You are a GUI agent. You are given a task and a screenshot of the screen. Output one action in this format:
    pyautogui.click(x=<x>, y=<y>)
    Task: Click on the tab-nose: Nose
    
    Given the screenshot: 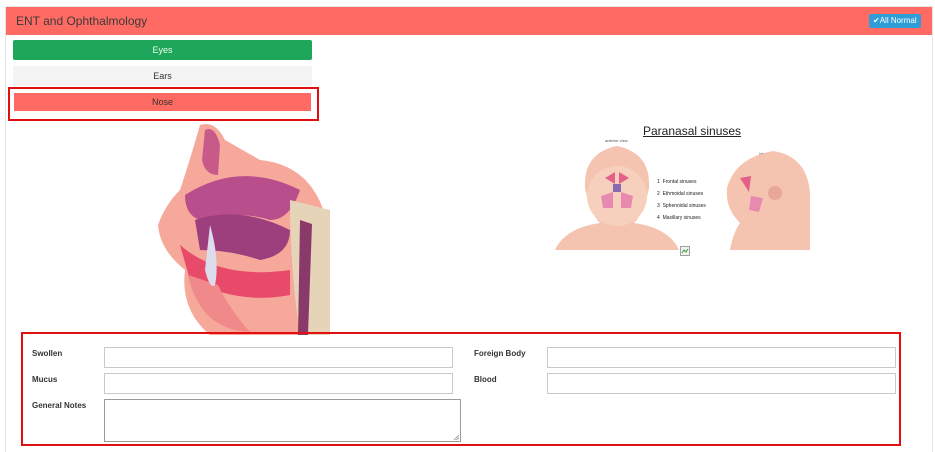 What is the action you would take?
    pyautogui.click(x=162, y=102)
    